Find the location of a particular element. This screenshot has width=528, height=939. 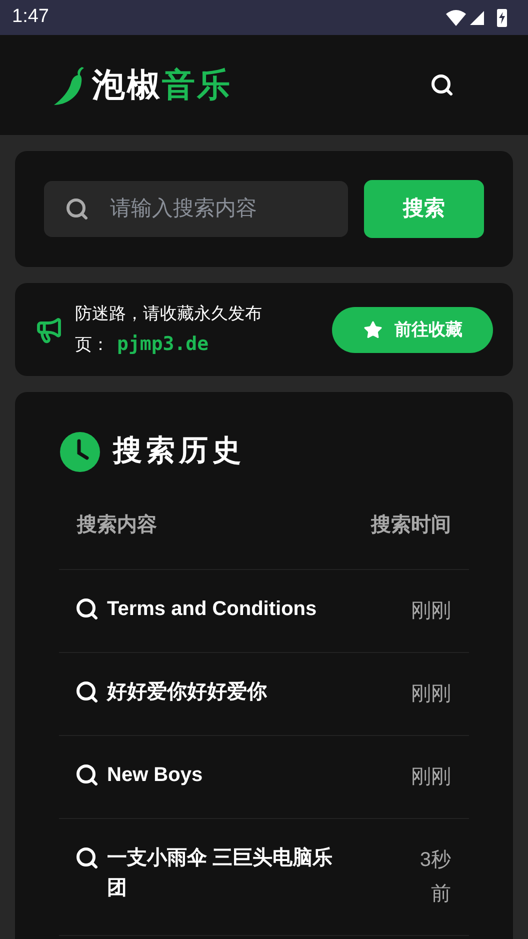

history-row: New Boys 刚刚 is located at coordinates (264, 777).